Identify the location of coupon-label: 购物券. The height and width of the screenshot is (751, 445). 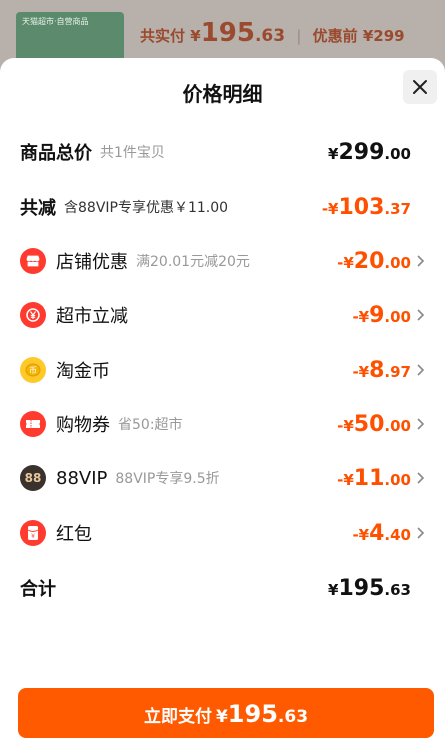
(83, 425).